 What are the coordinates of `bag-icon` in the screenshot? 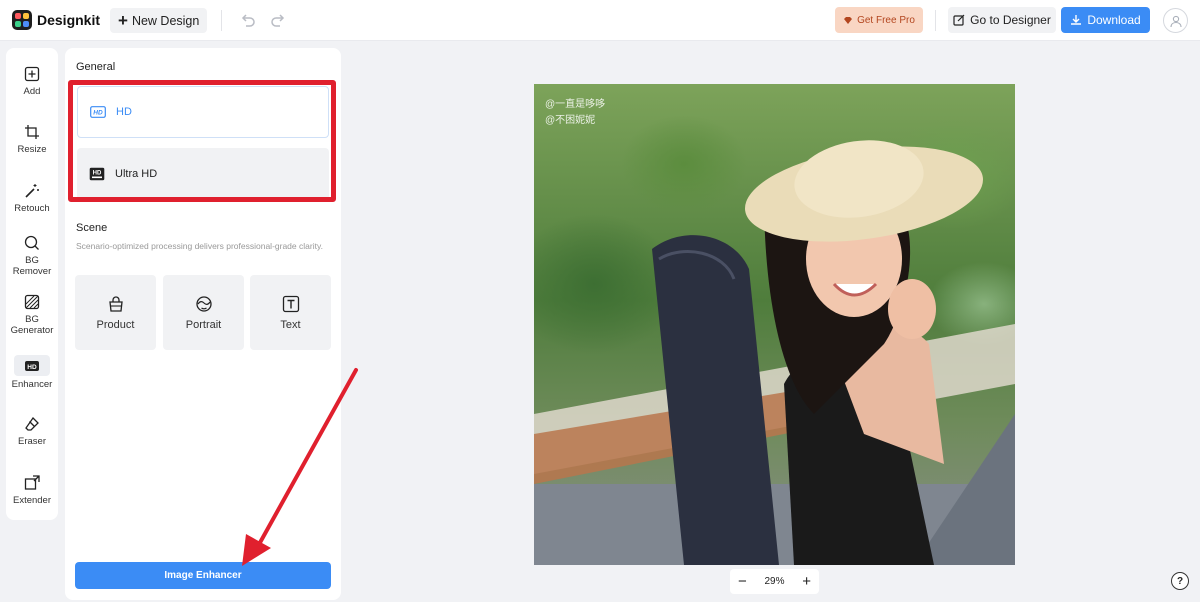 It's located at (115, 303).